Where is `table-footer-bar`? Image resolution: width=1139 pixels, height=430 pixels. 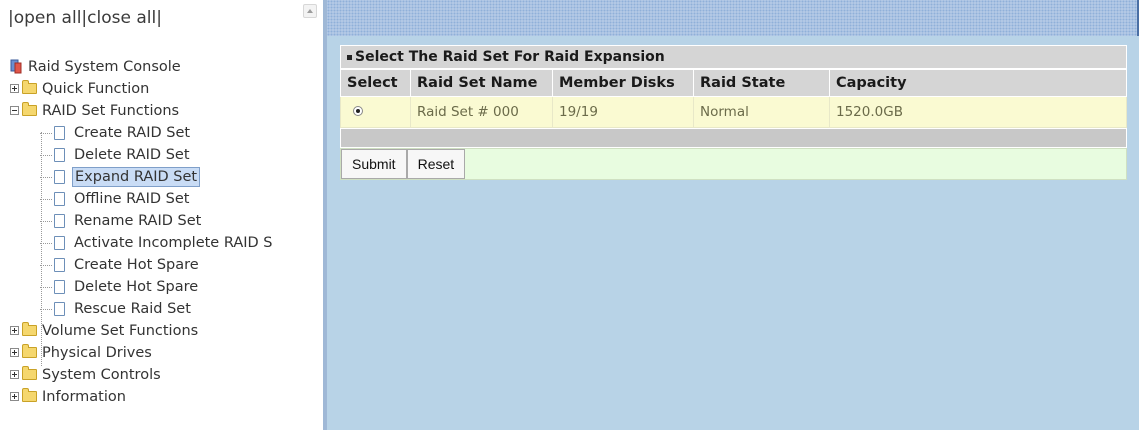
table-footer-bar is located at coordinates (733, 138).